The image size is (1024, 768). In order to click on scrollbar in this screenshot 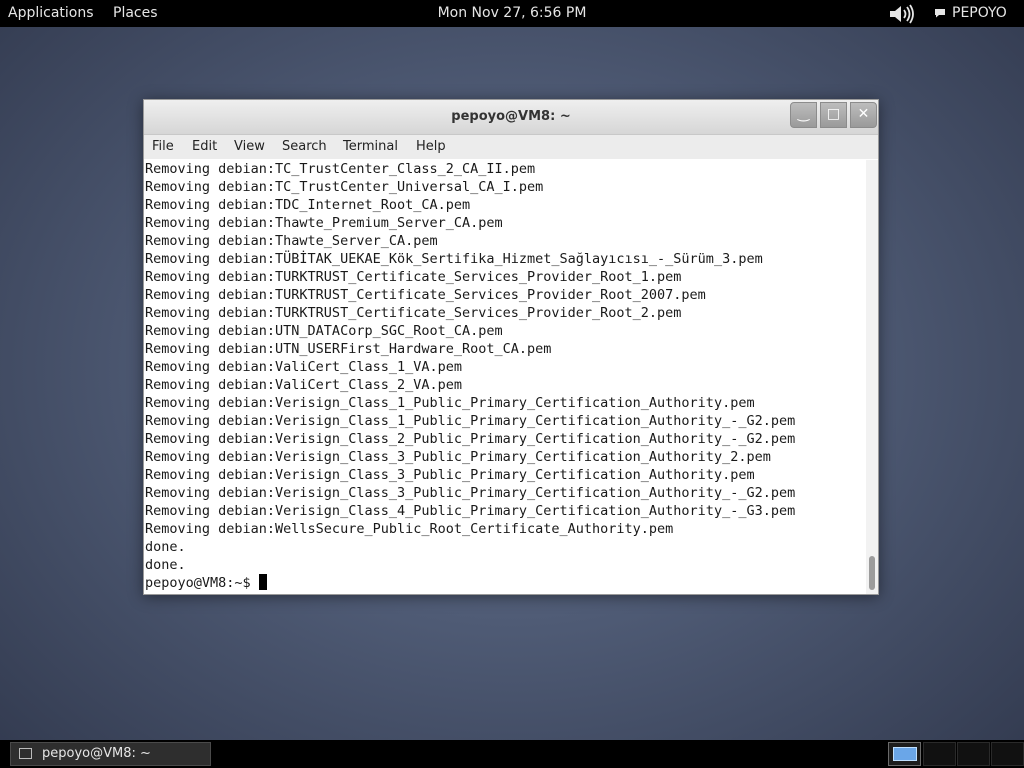, I will do `click(872, 377)`.